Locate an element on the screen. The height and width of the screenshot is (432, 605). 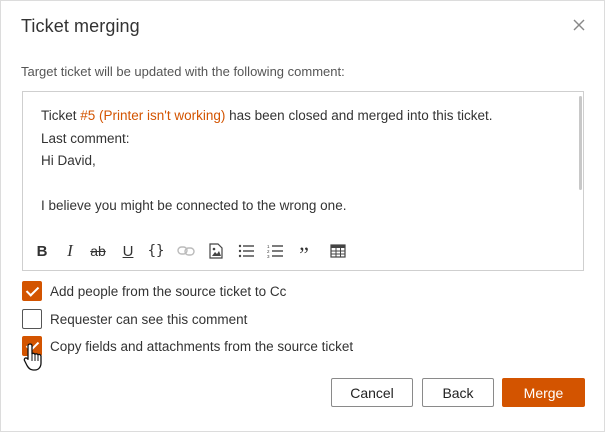
svg-text: 3 is located at coordinates (268, 256).